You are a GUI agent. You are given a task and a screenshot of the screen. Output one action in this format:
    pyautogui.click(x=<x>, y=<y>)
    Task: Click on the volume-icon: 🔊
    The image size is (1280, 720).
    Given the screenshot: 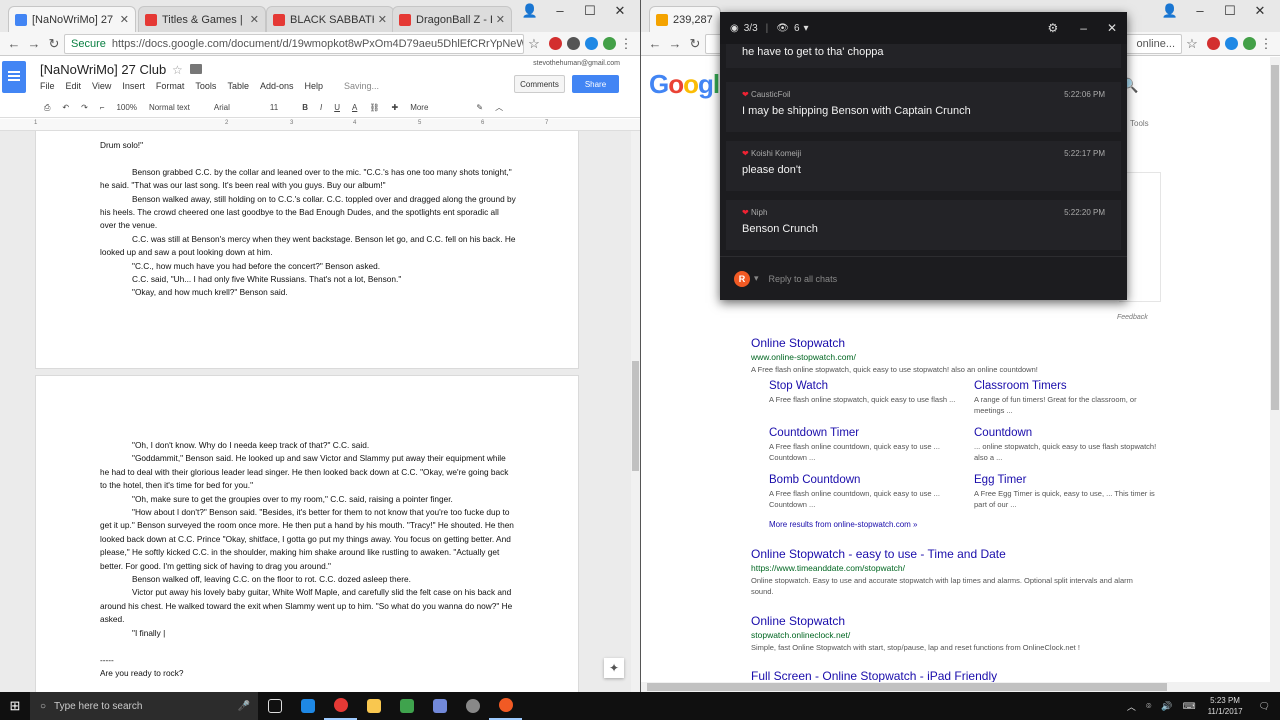 What is the action you would take?
    pyautogui.click(x=1166, y=706)
    